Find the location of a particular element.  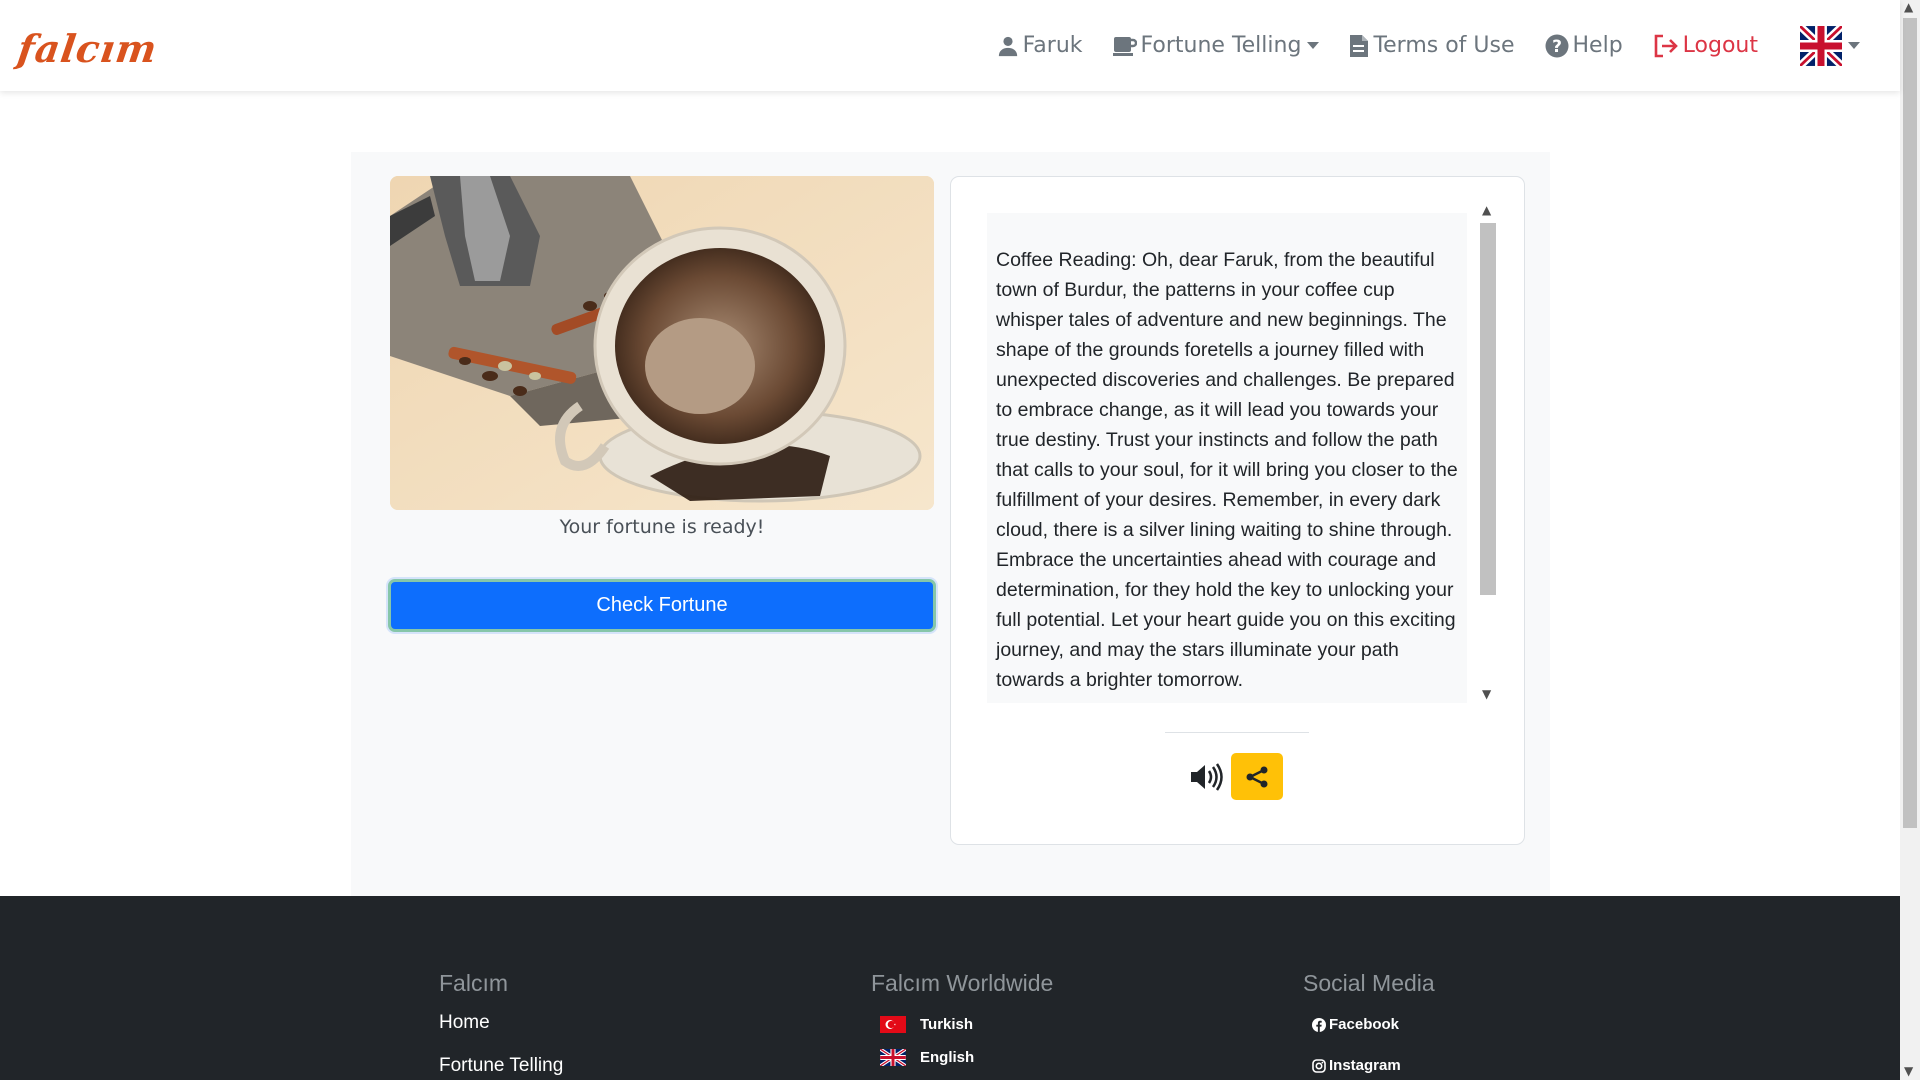

check-fortune-button: Check Fortune is located at coordinates (662, 605).